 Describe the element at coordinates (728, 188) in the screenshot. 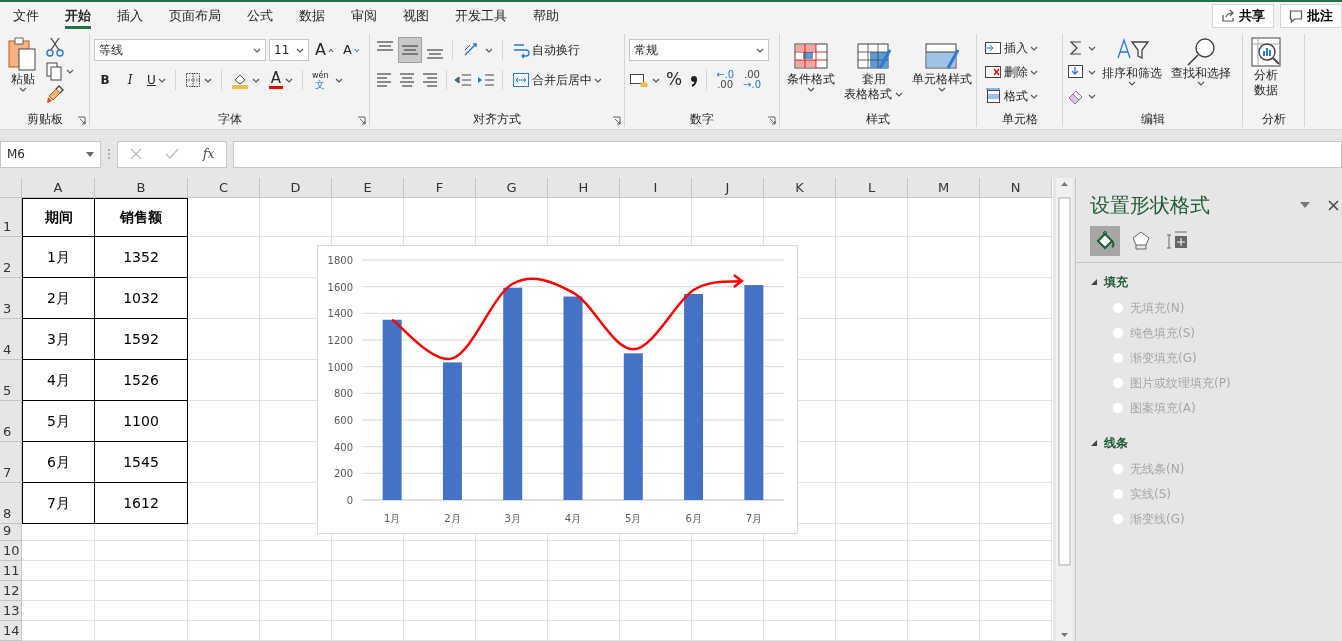

I see `column-header: J` at that location.